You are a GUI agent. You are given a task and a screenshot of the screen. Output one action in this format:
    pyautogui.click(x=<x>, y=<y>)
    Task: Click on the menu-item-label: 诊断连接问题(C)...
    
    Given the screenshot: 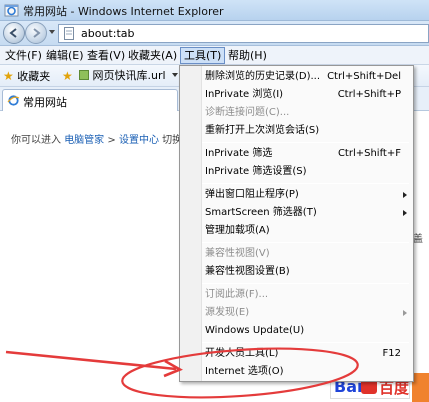 What is the action you would take?
    pyautogui.click(x=247, y=112)
    